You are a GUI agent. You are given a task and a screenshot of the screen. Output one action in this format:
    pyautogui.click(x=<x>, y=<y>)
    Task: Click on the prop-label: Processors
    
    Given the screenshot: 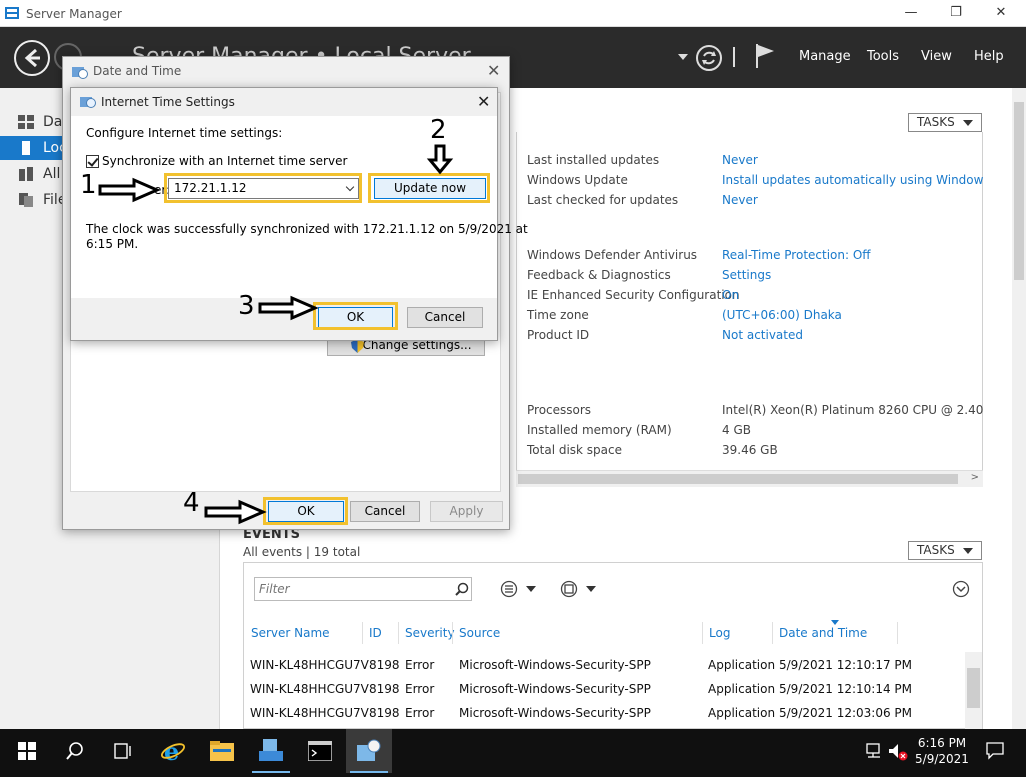 What is the action you would take?
    pyautogui.click(x=559, y=410)
    